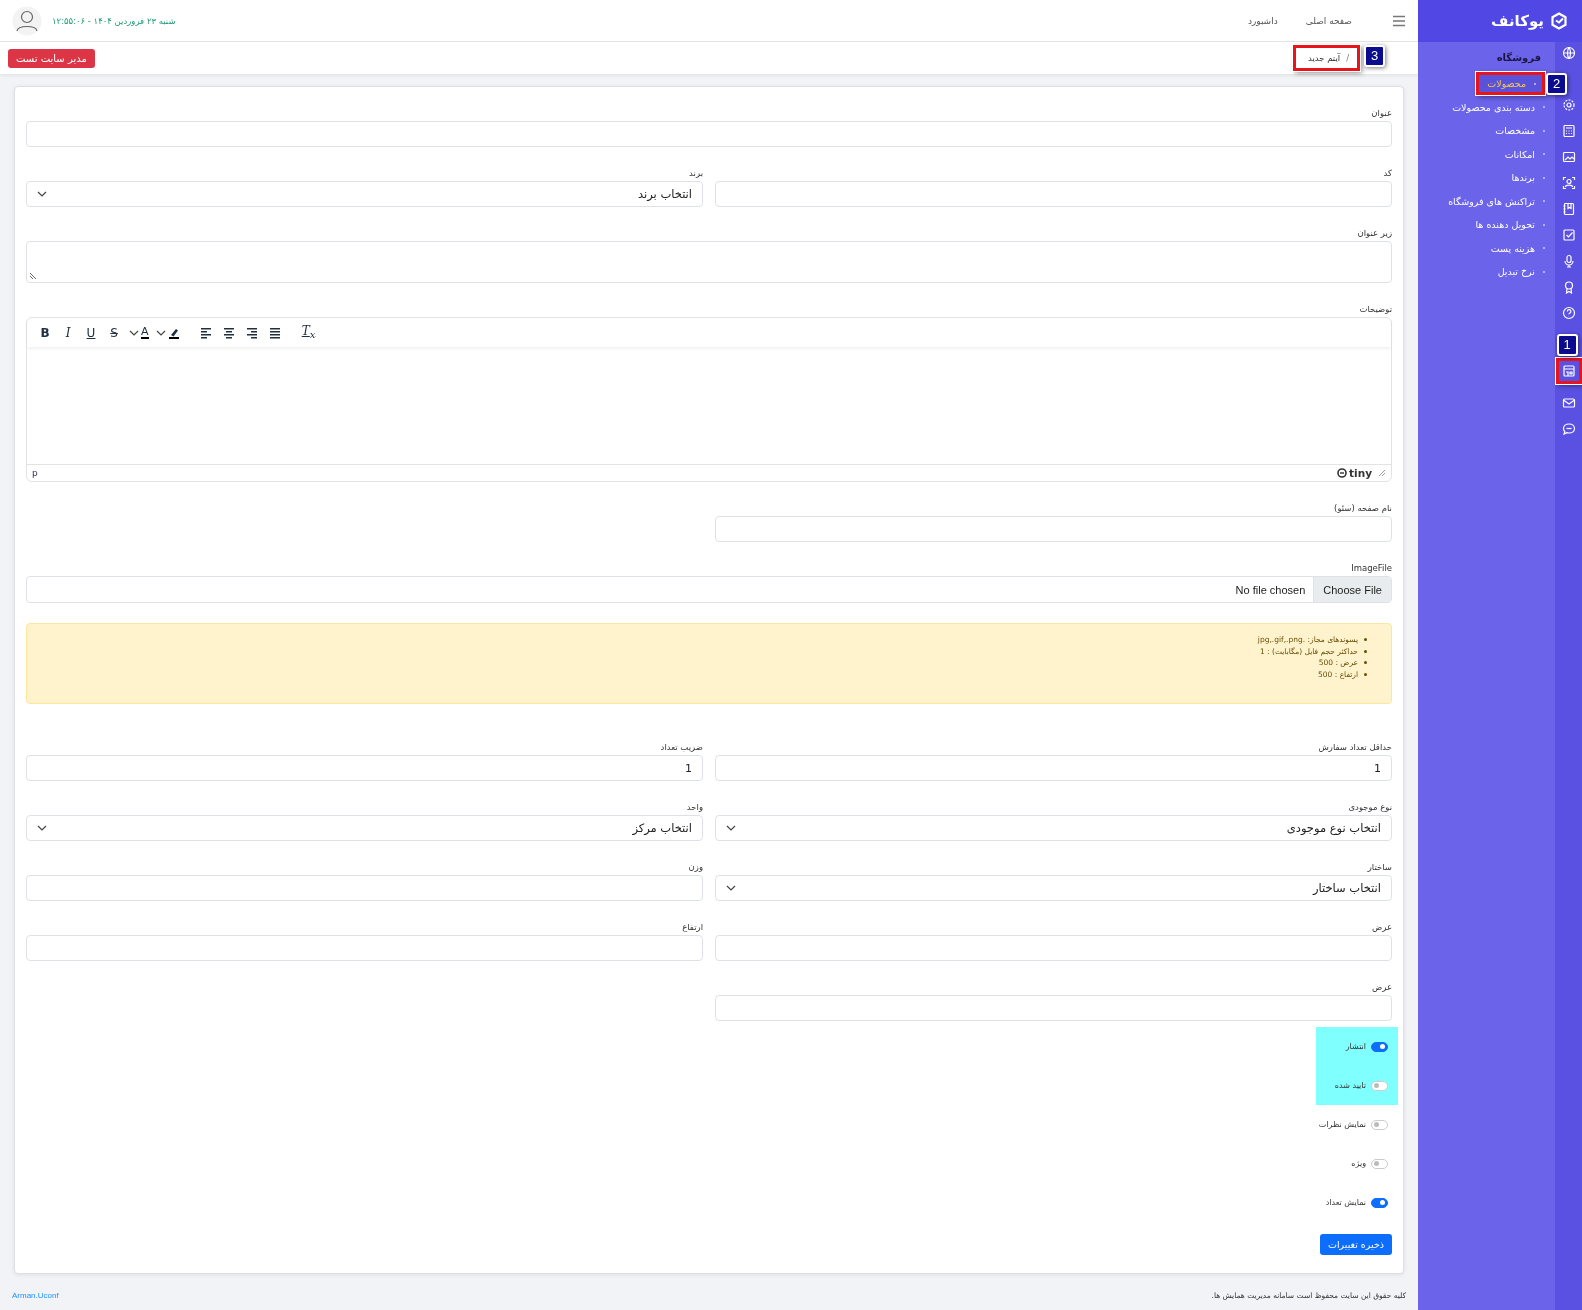 Image resolution: width=1582 pixels, height=1310 pixels. Describe the element at coordinates (1495, 107) in the screenshot. I see `sidebar-item: دسته بندی محصولات` at that location.